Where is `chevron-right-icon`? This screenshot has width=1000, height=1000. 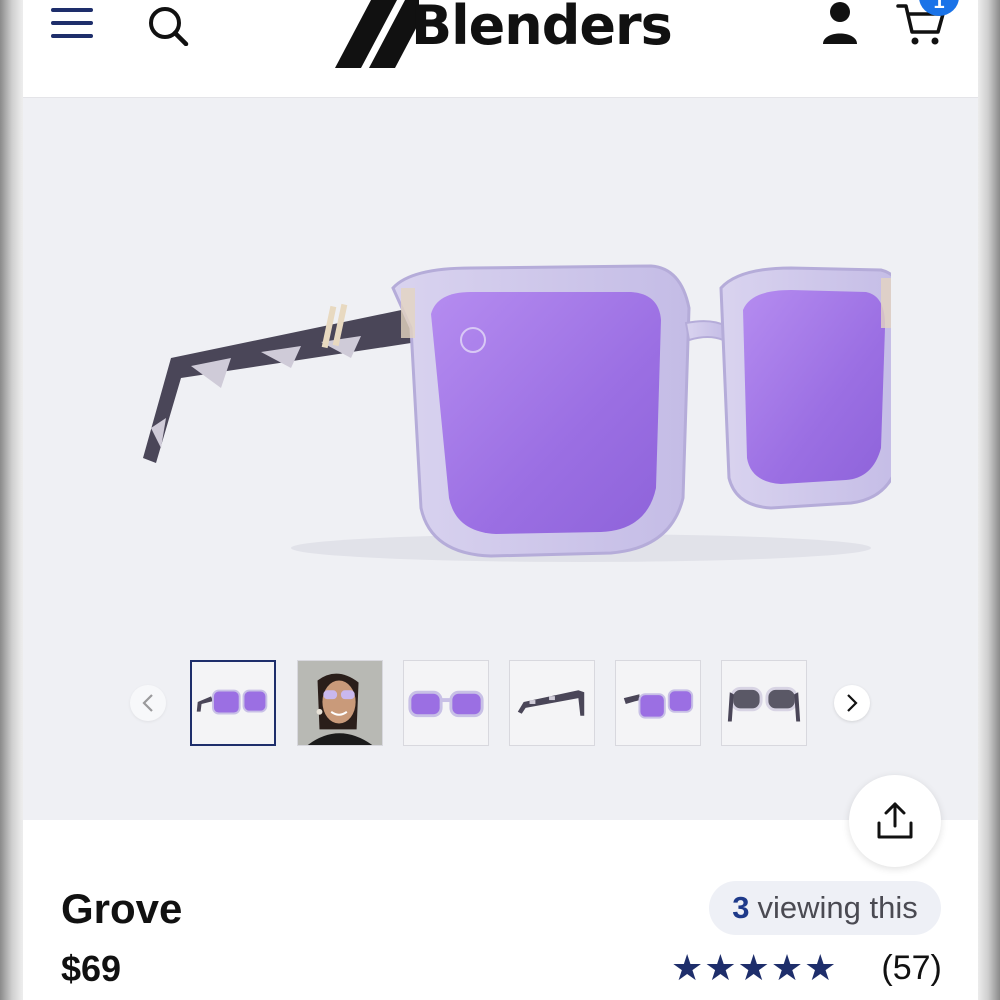 chevron-right-icon is located at coordinates (852, 703).